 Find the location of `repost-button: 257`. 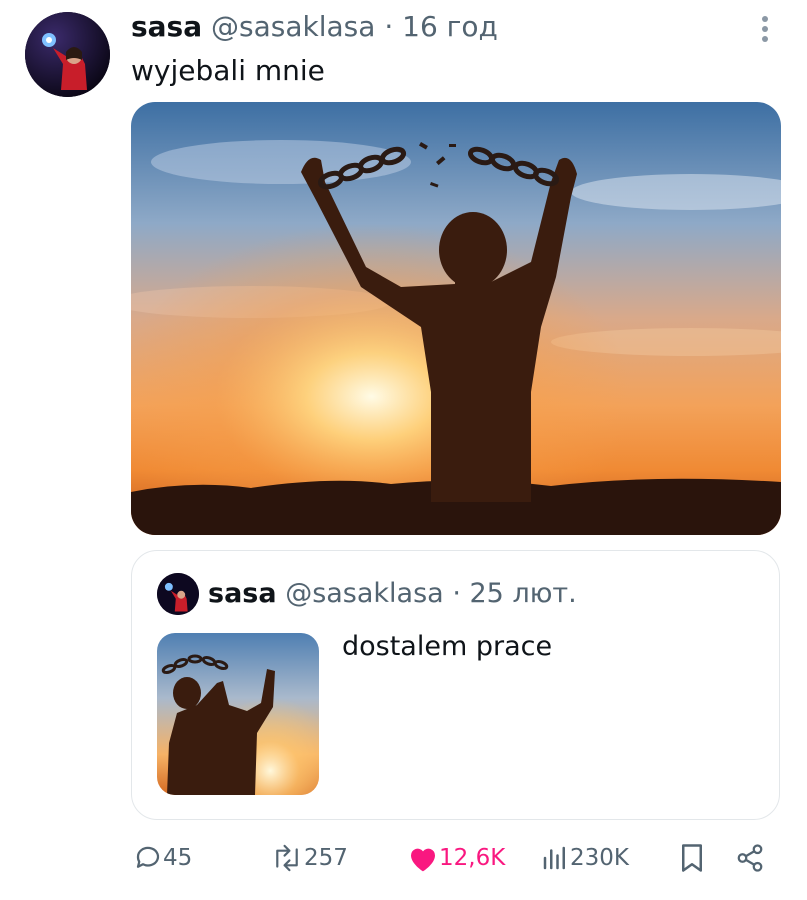

repost-button: 257 is located at coordinates (309, 858).